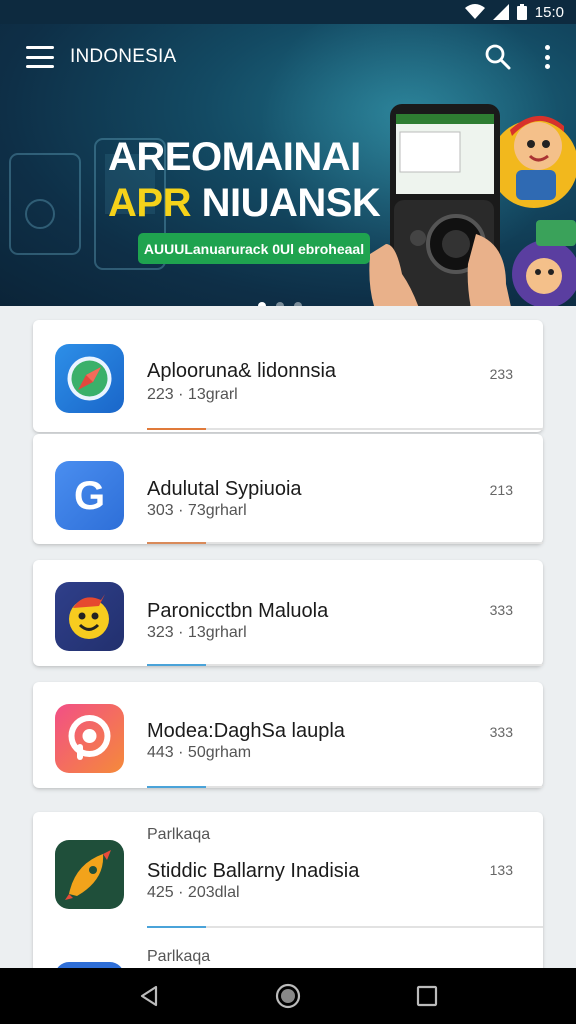  Describe the element at coordinates (238, 611) in the screenshot. I see `app-name: Paronicctbn Maluola` at that location.